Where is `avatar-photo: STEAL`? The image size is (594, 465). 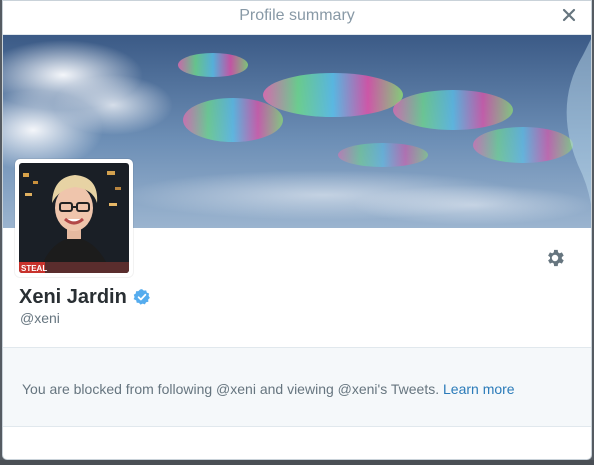 avatar-photo: STEAL is located at coordinates (74, 218).